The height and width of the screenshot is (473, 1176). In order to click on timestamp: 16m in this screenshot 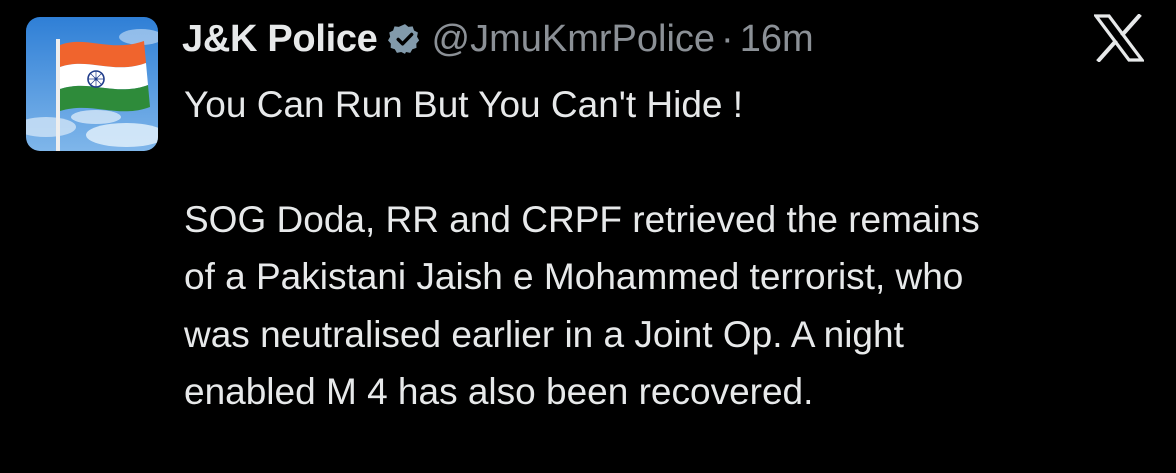, I will do `click(777, 39)`.